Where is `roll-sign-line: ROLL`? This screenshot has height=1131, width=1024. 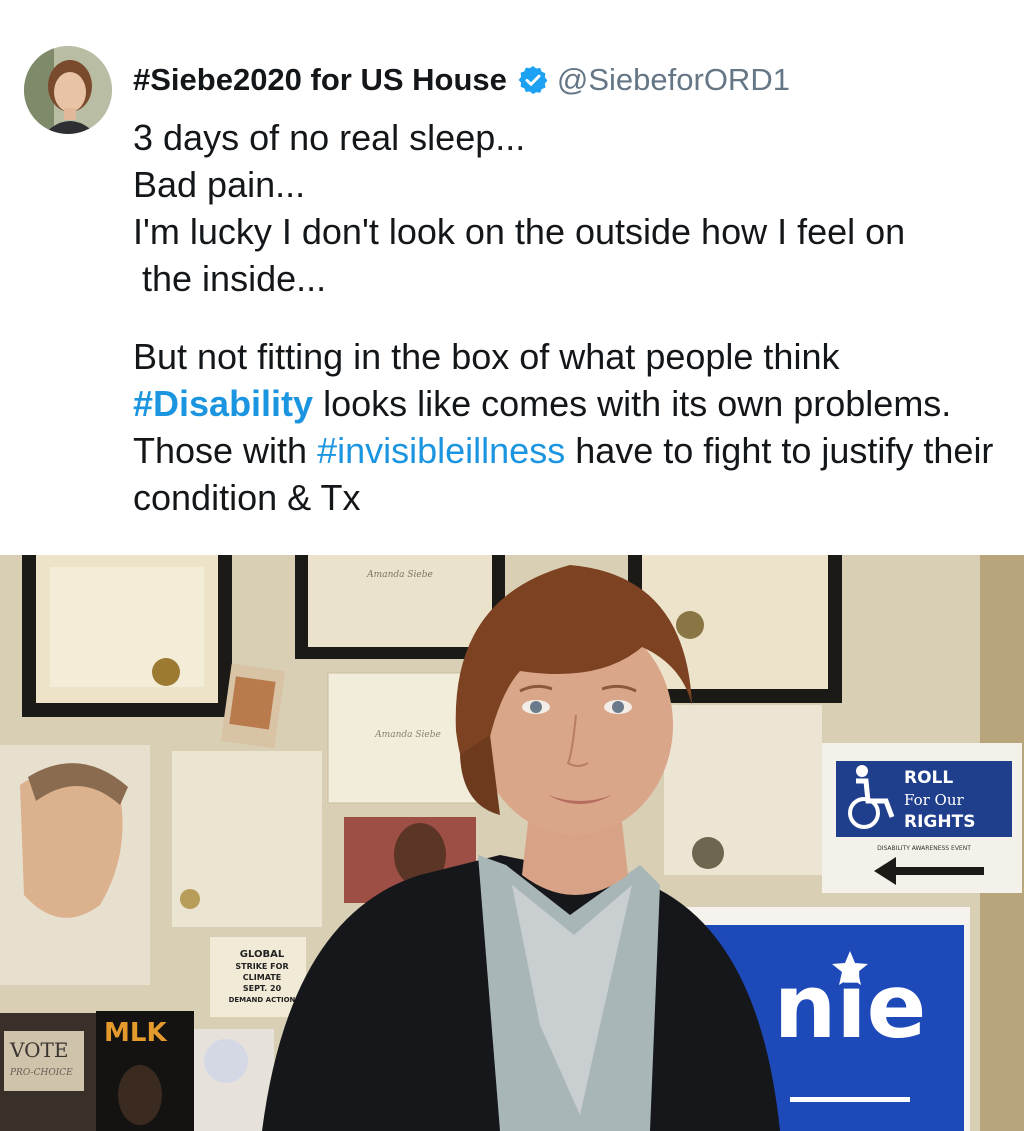 roll-sign-line: ROLL is located at coordinates (928, 778).